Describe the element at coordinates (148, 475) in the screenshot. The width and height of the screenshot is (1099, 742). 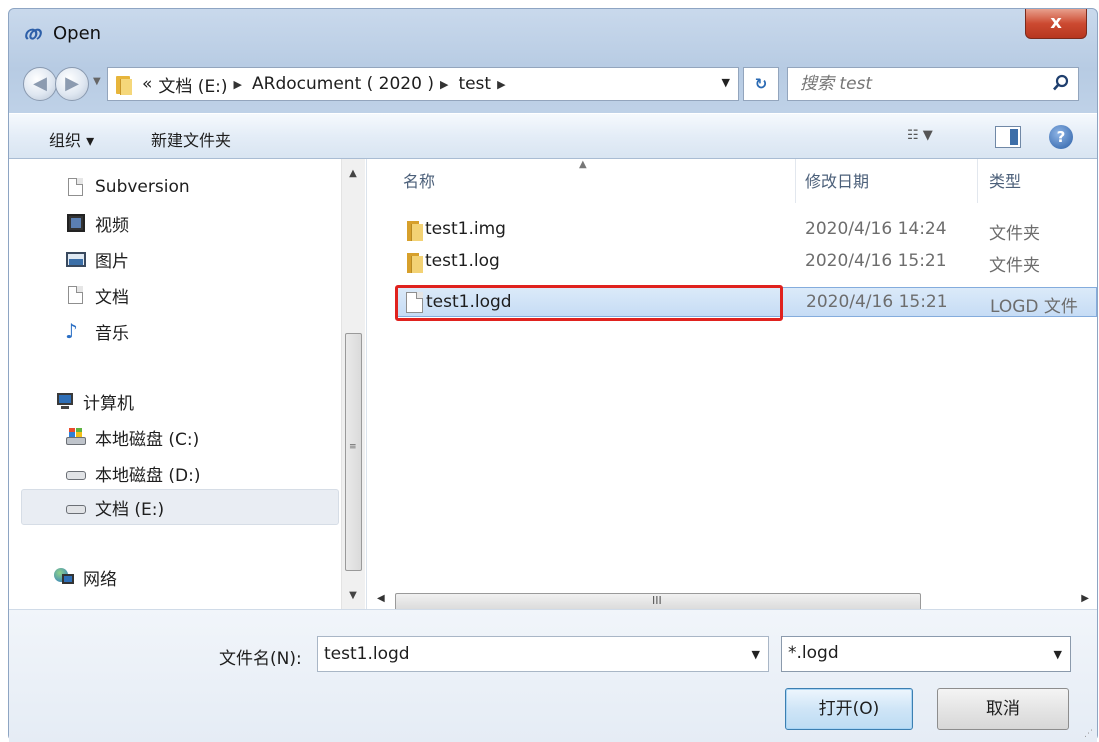
I see `nav-item-label: 本地磁盘 (D:)` at that location.